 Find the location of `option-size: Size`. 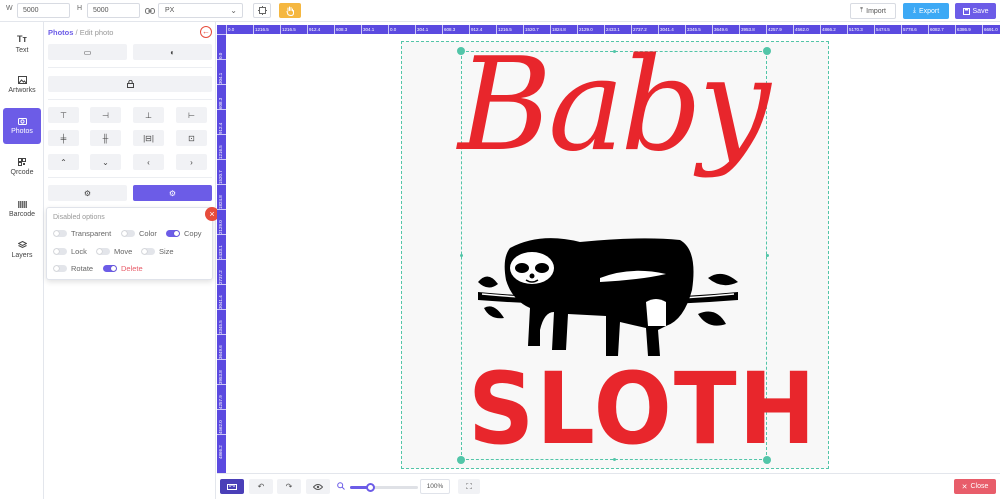

option-size: Size is located at coordinates (157, 251).